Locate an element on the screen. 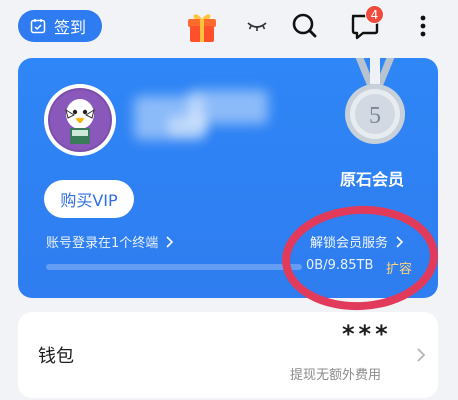  notification-badge: 4 is located at coordinates (374, 14).